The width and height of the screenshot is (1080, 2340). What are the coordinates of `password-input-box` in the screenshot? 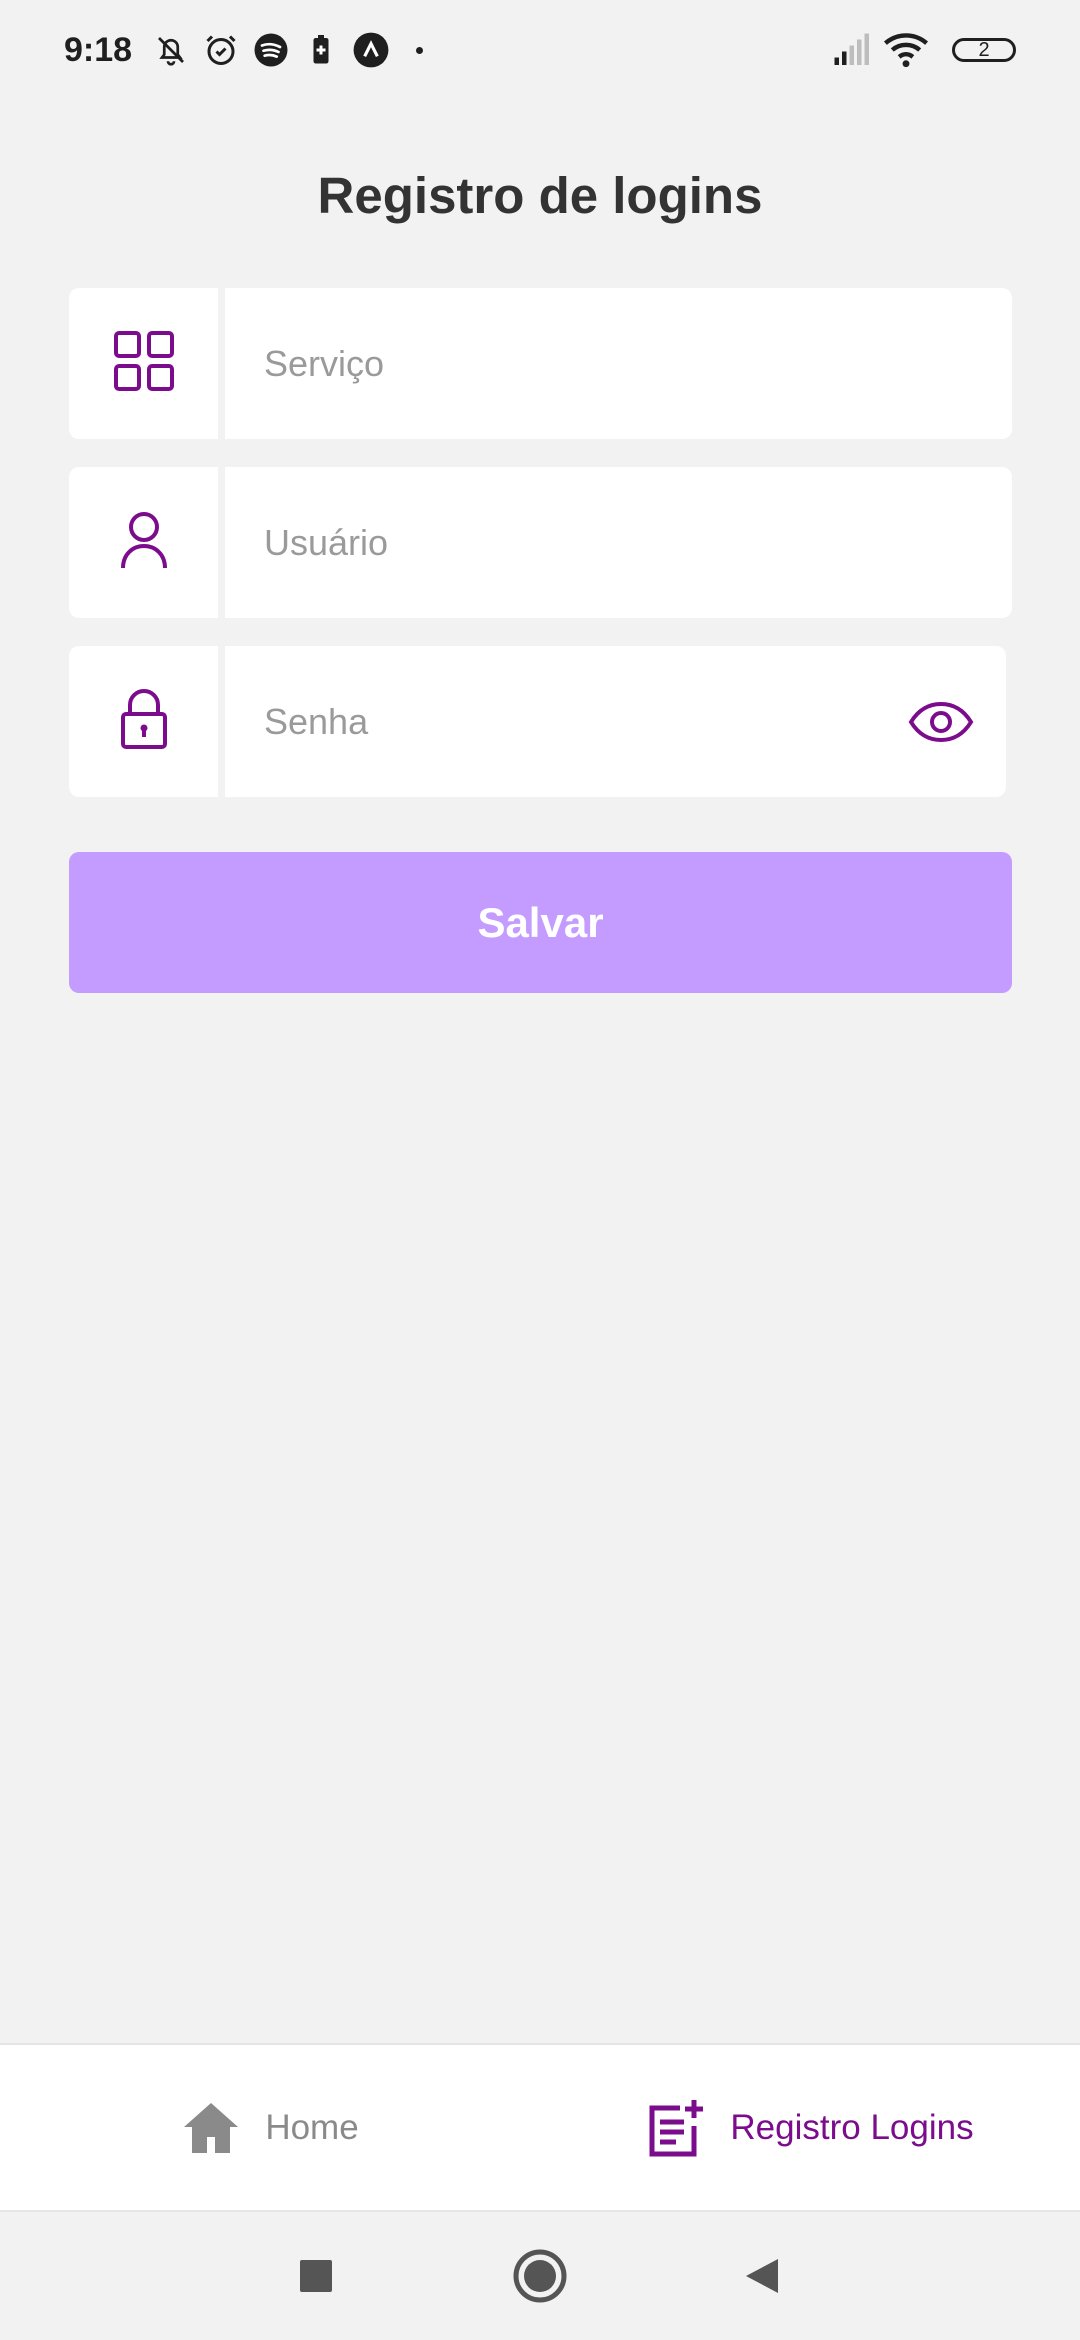 It's located at (615, 721).